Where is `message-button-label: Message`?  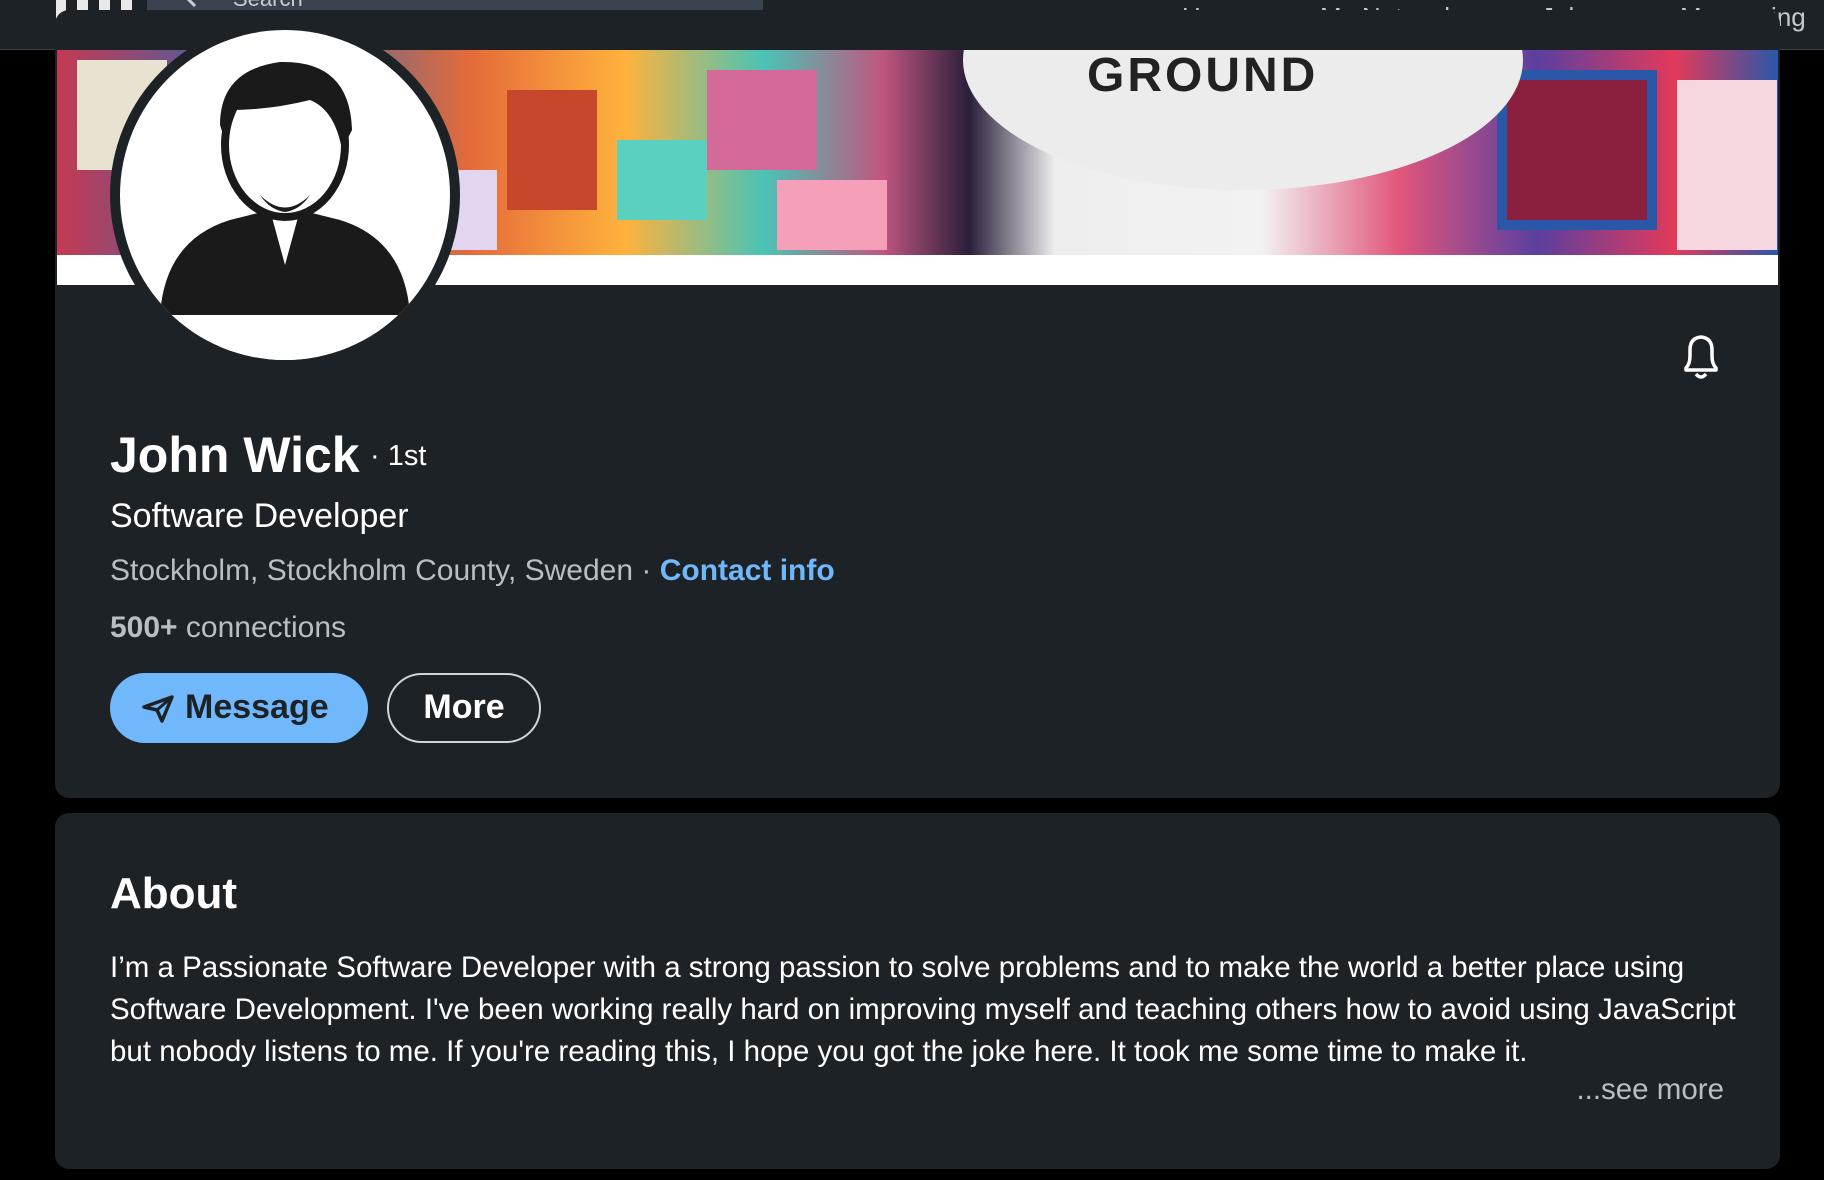 message-button-label: Message is located at coordinates (257, 707).